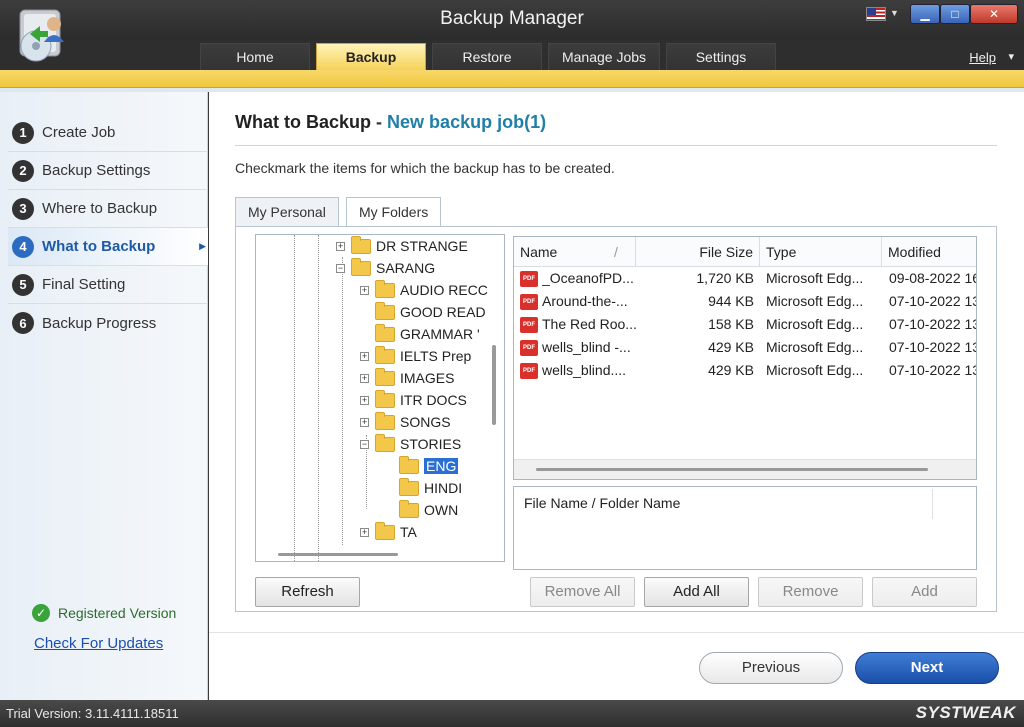  Describe the element at coordinates (696, 592) in the screenshot. I see `add-all-button: Add All` at that location.